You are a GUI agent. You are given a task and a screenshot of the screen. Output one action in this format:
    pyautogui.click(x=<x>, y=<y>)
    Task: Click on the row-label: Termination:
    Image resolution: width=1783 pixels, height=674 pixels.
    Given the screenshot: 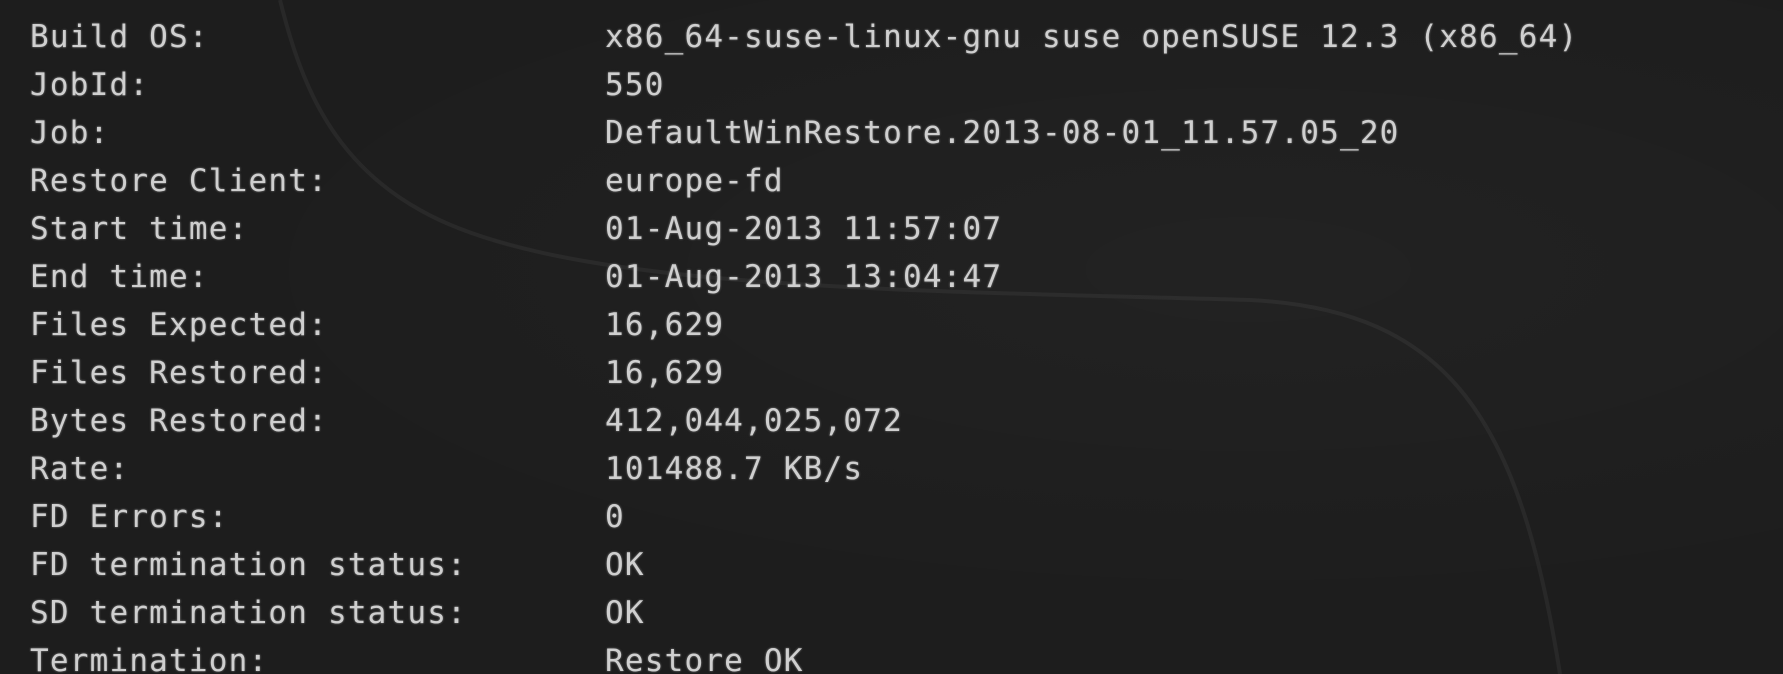 What is the action you would take?
    pyautogui.click(x=149, y=658)
    